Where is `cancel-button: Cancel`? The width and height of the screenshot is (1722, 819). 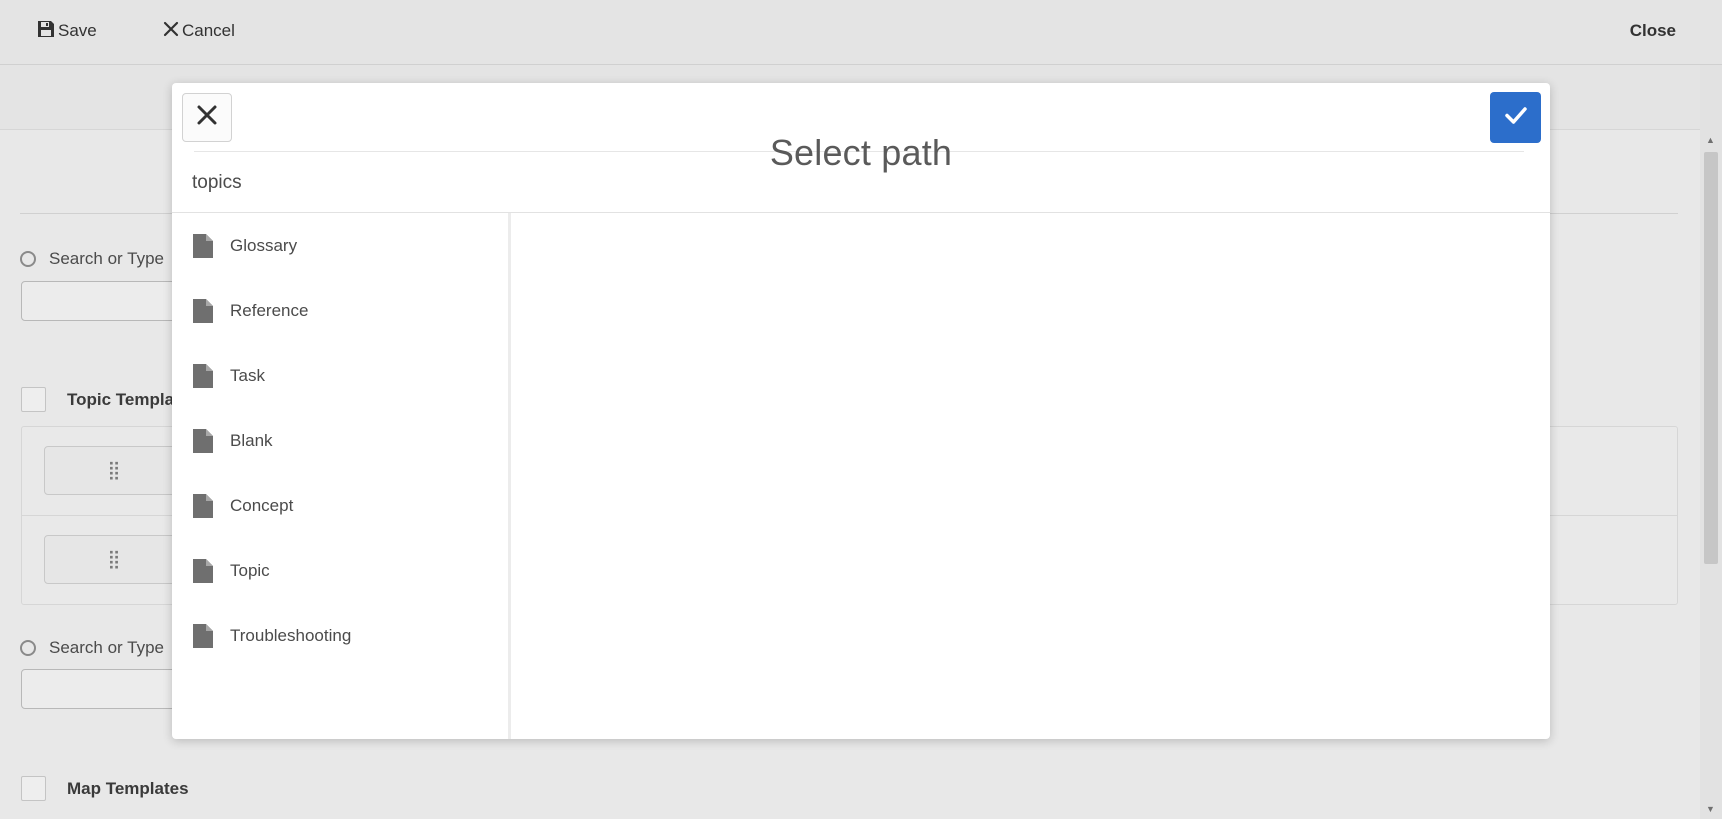
cancel-button: Cancel is located at coordinates (198, 31).